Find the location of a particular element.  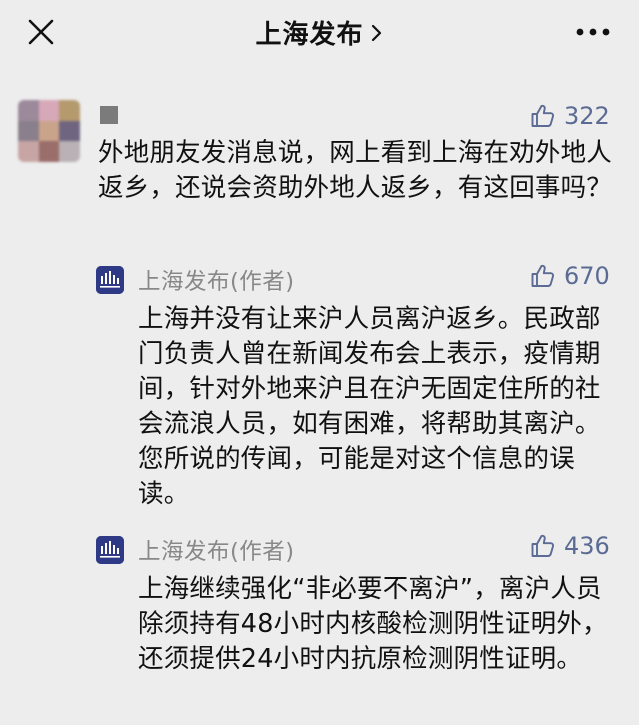

comment-like-button: 322 is located at coordinates (570, 116).